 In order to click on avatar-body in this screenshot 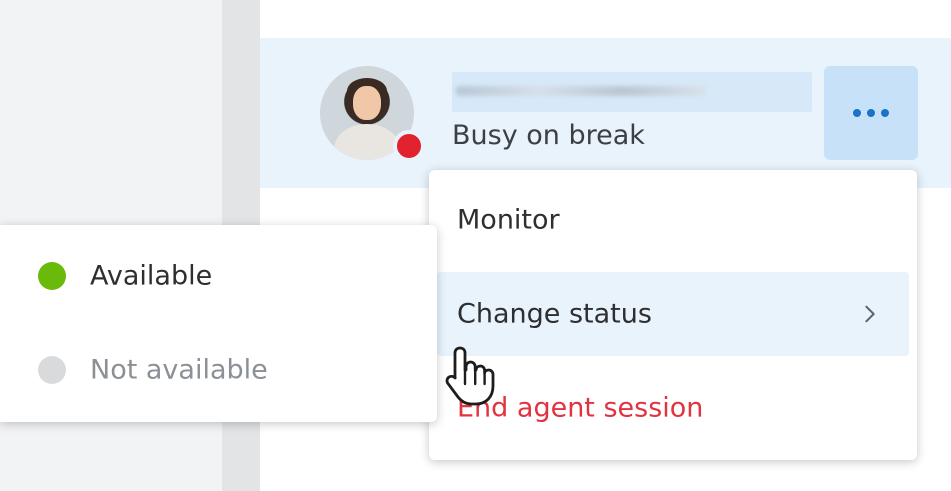, I will do `click(367, 142)`.